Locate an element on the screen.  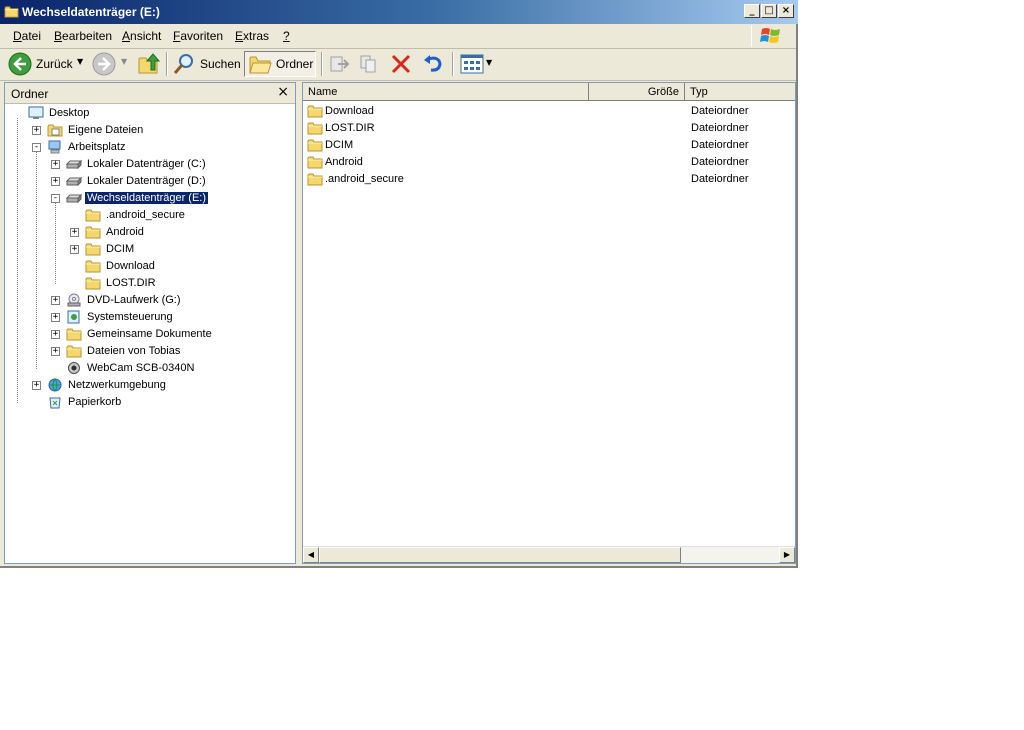
tree-node-label: Desktop is located at coordinates (69, 113).